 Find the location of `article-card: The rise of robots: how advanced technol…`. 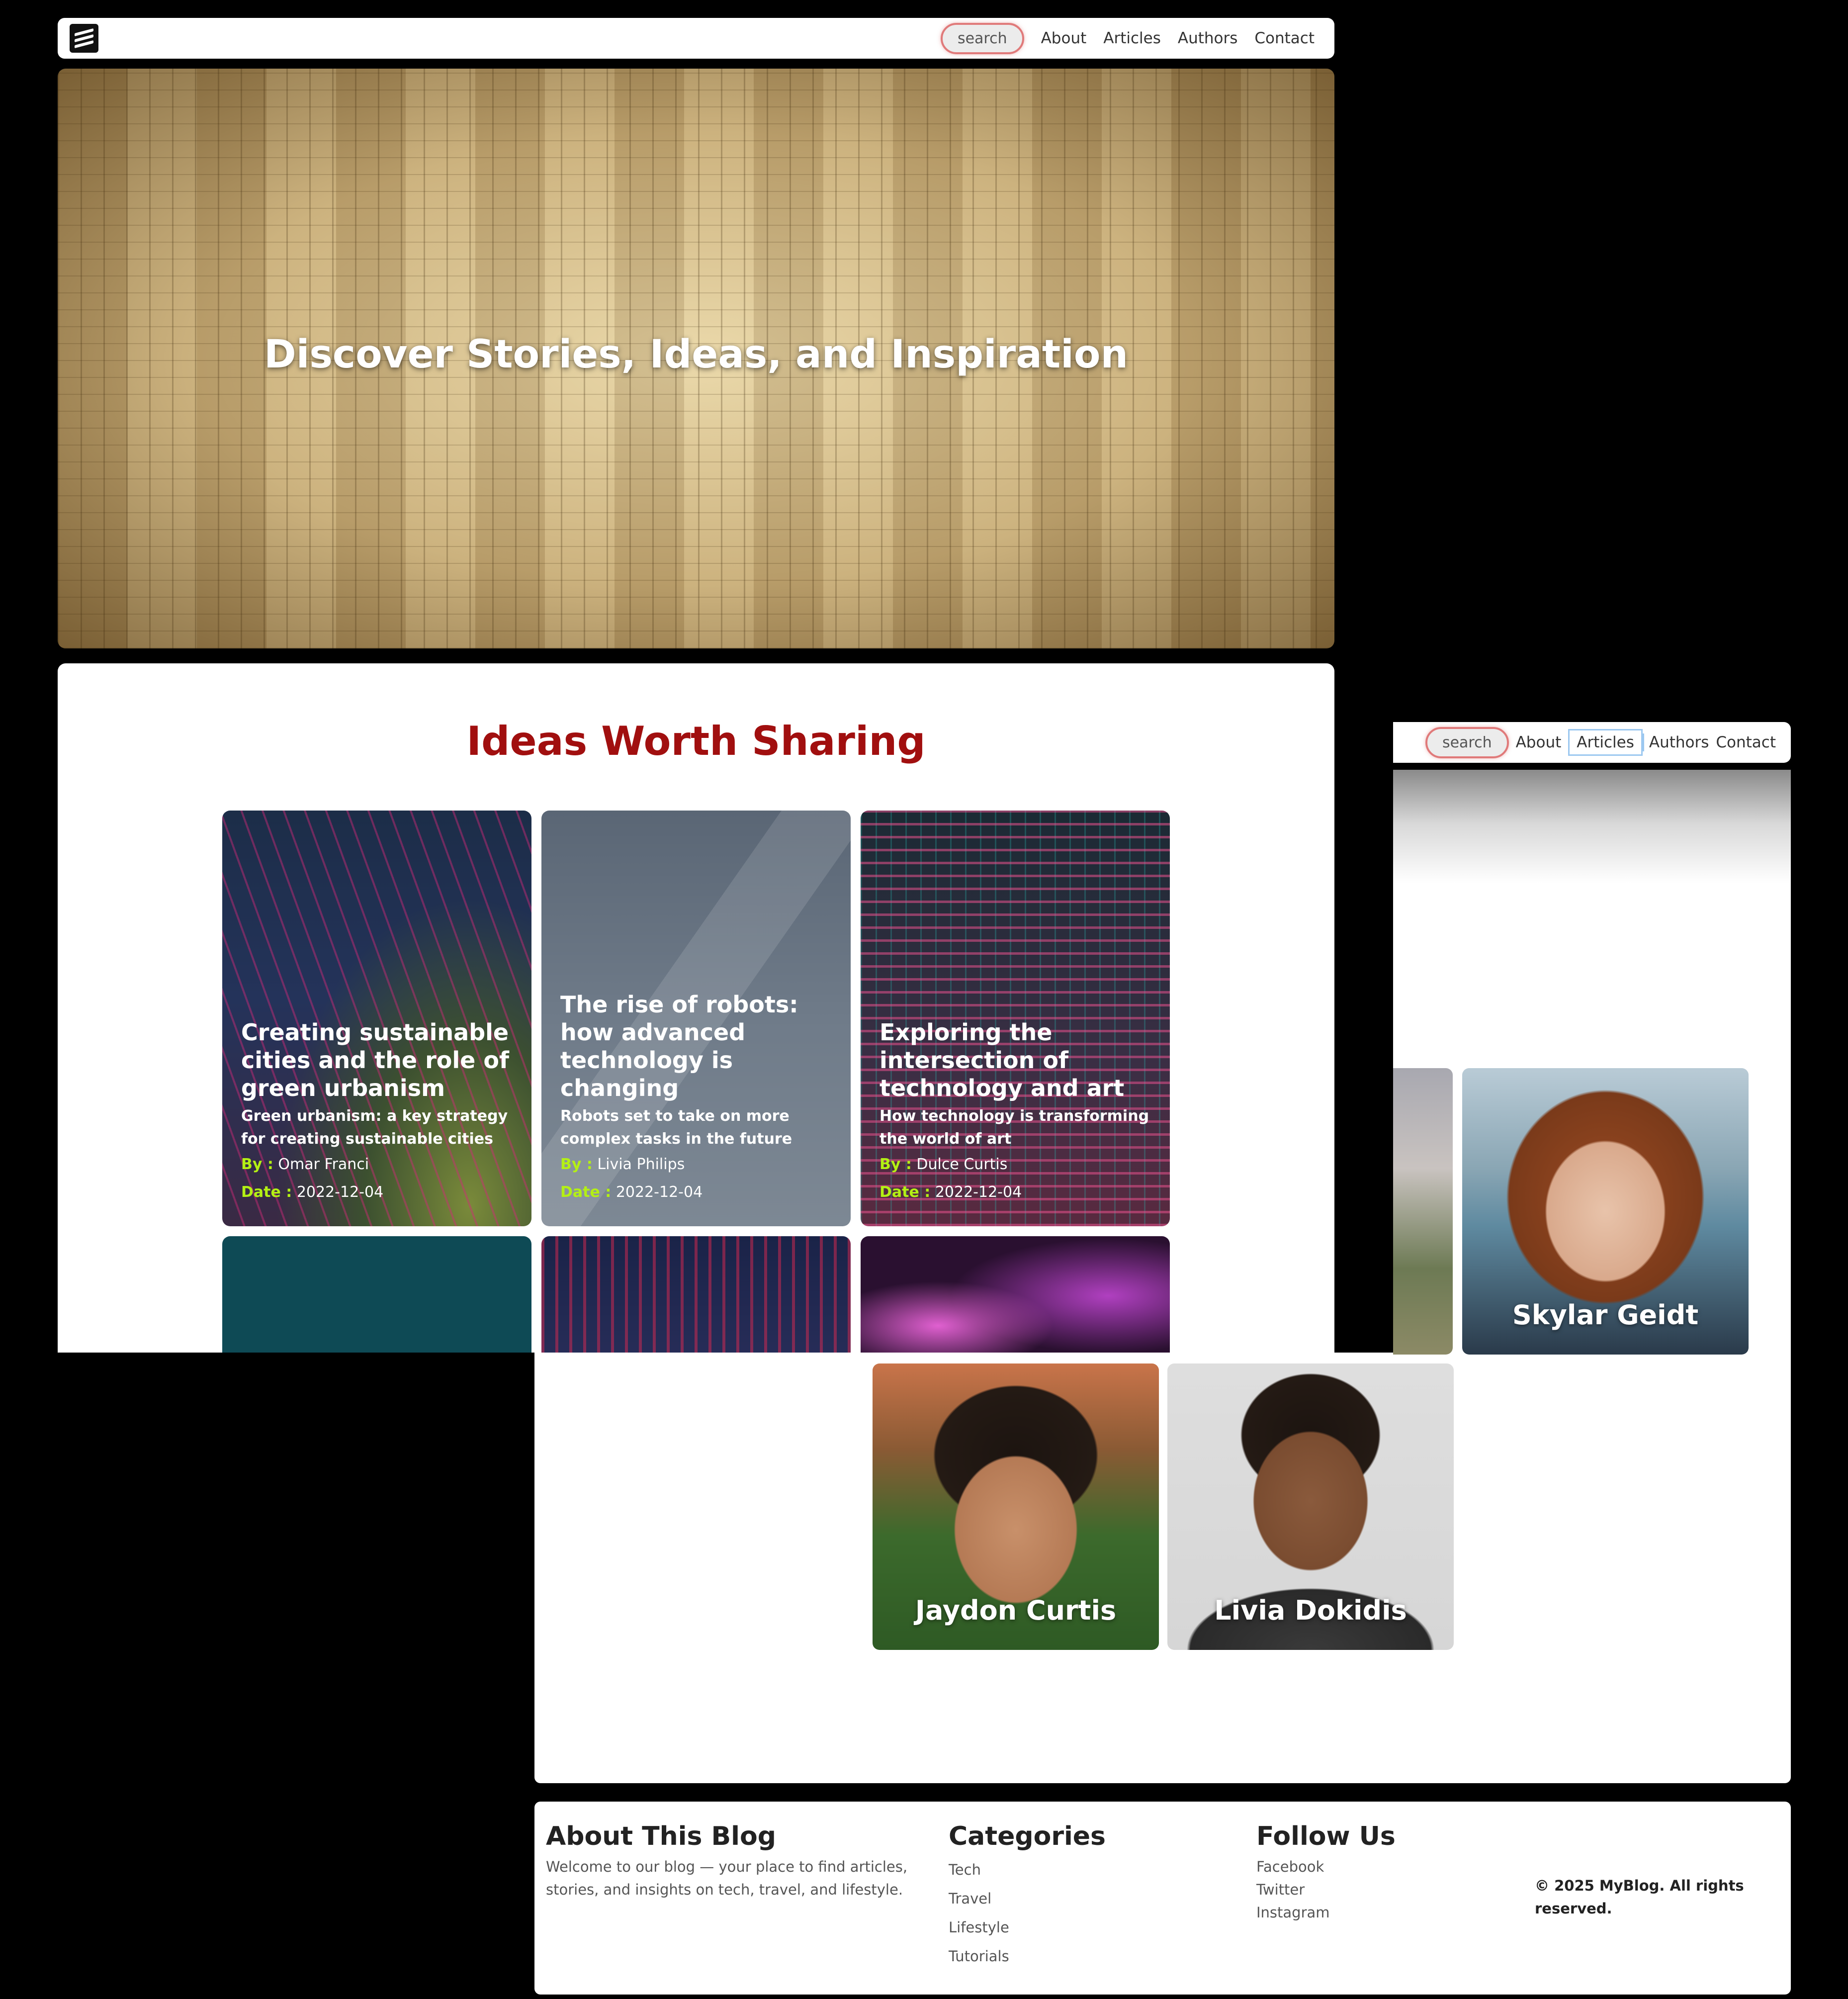

article-card: The rise of robots: how advanced technol… is located at coordinates (696, 1018).